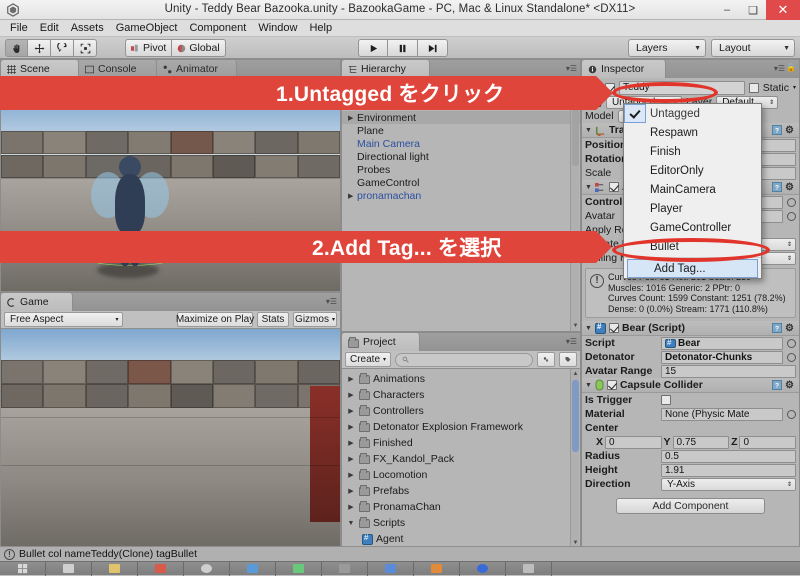 The width and height of the screenshot is (800, 576). What do you see at coordinates (49, 28) in the screenshot?
I see `menu-item-edit: Edit` at bounding box center [49, 28].